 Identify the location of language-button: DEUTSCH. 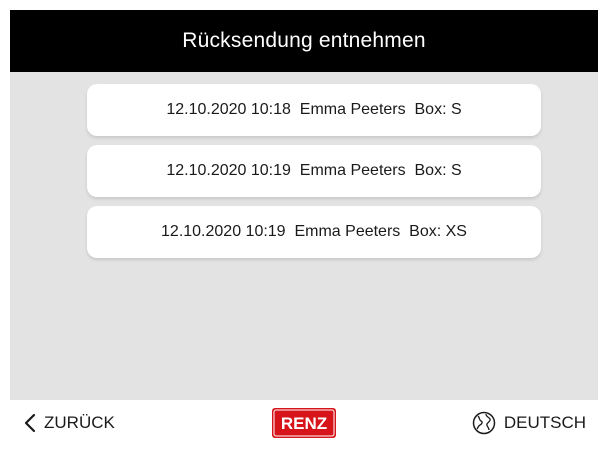
(529, 423).